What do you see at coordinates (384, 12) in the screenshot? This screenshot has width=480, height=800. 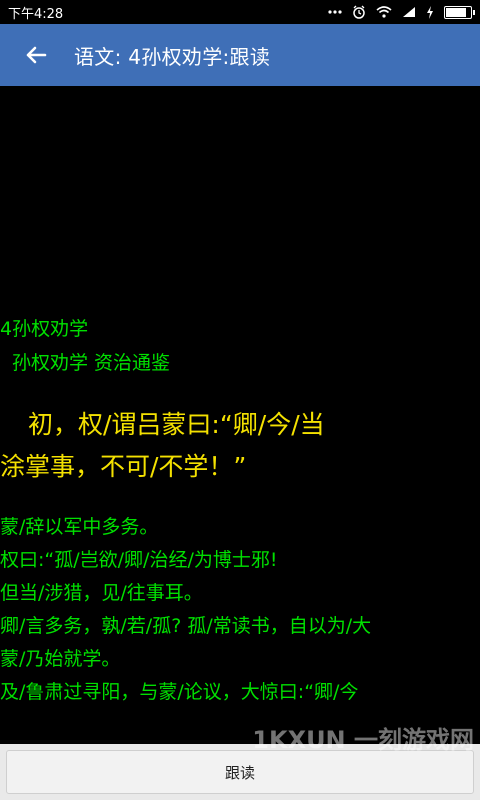 I see `wifi-icon` at bounding box center [384, 12].